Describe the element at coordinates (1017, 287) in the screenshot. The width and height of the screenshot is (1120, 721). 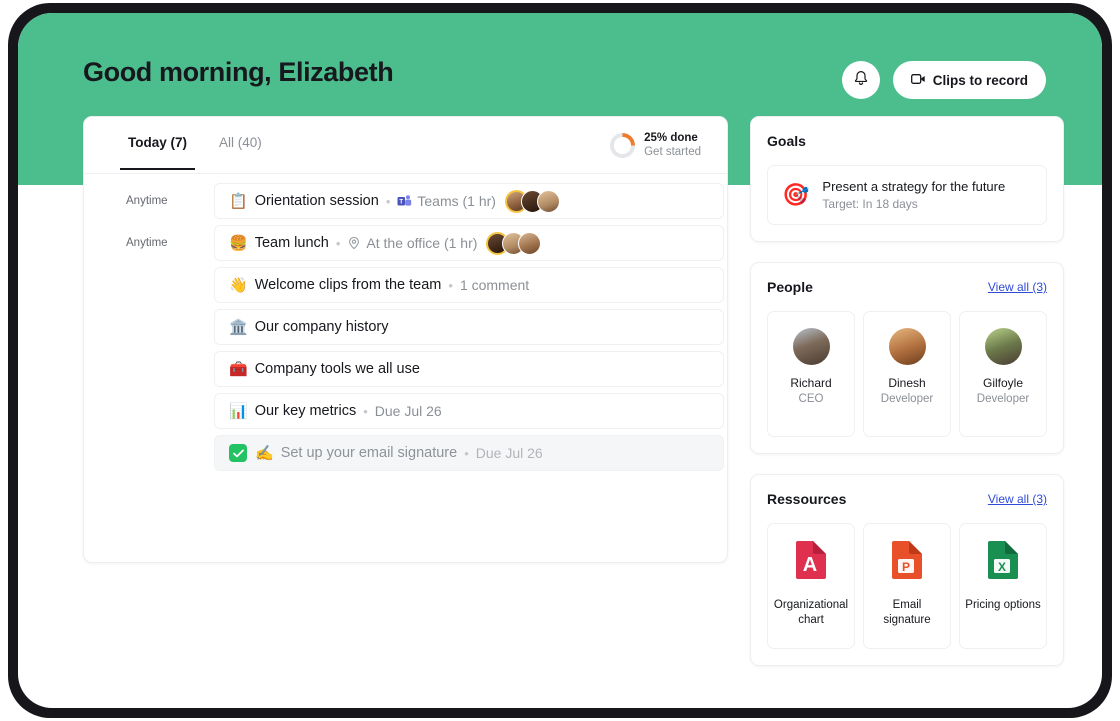
I see `people-view-all-link: View all (3)` at that location.